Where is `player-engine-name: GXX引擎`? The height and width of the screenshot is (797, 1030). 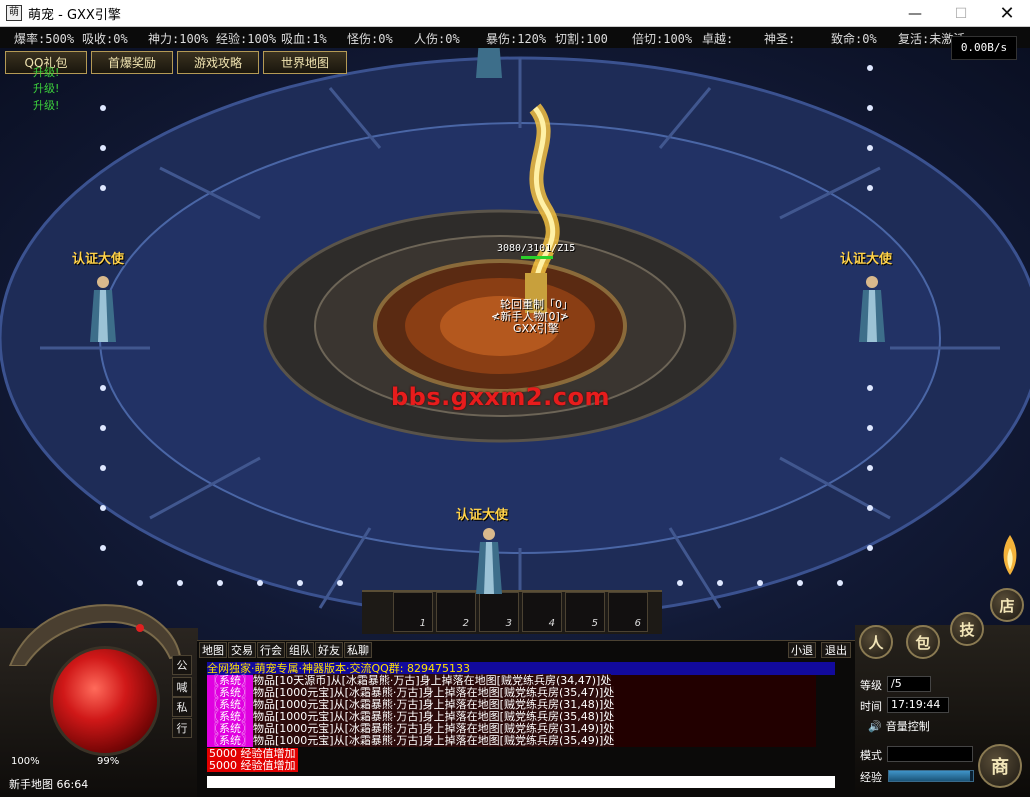
player-engine-name: GXX引擎 is located at coordinates (536, 328).